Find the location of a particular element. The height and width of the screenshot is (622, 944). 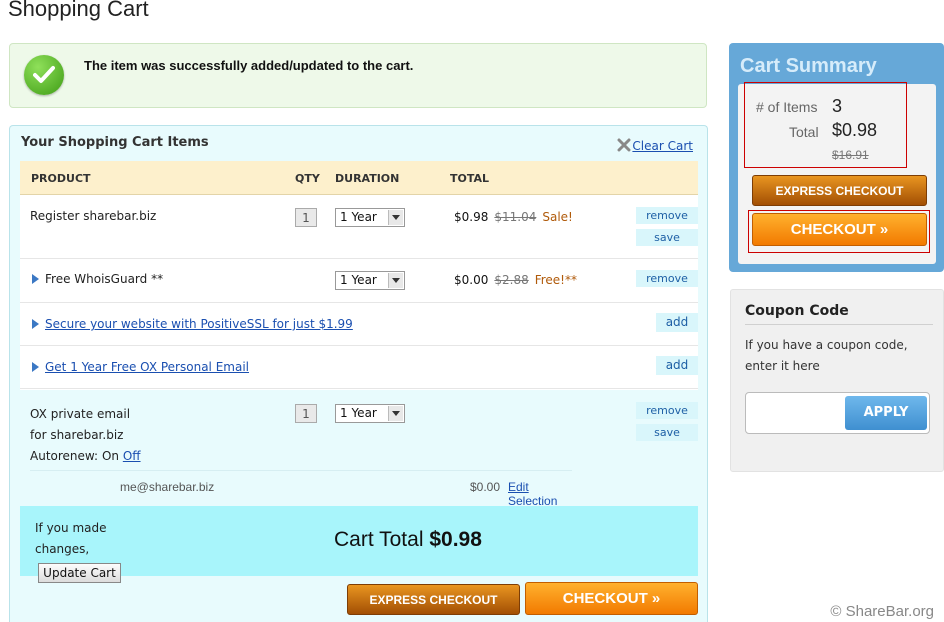

page-title: Shopping Cart is located at coordinates (78, 10).